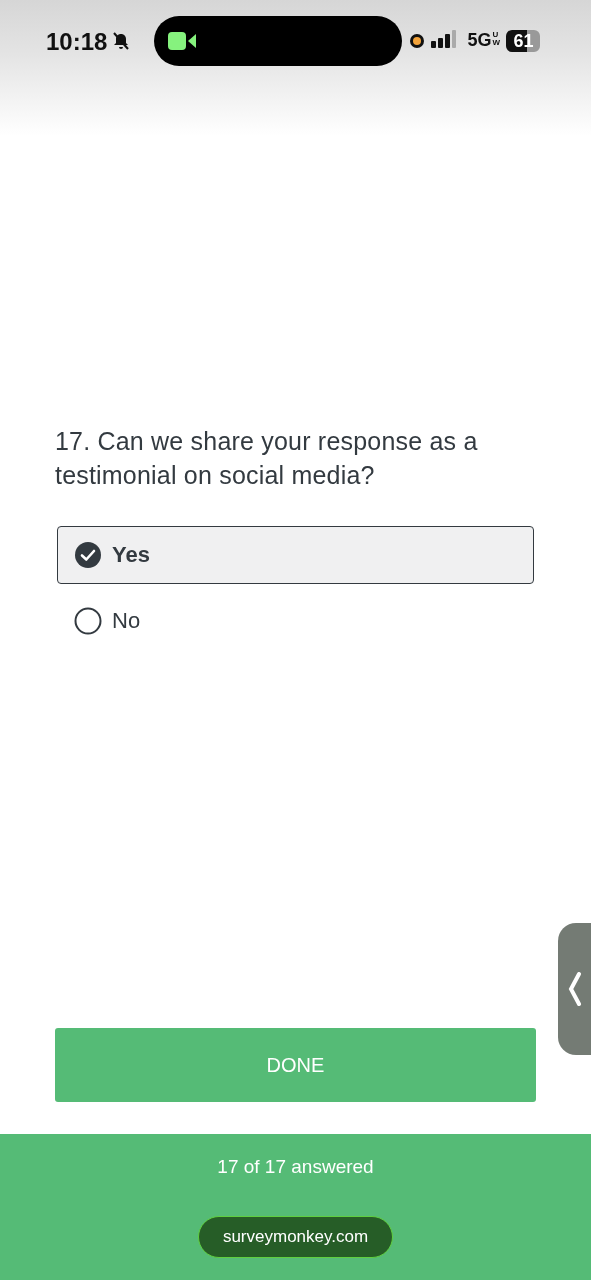 This screenshot has height=1280, width=591. What do you see at coordinates (88, 621) in the screenshot?
I see `radio-circle-icon` at bounding box center [88, 621].